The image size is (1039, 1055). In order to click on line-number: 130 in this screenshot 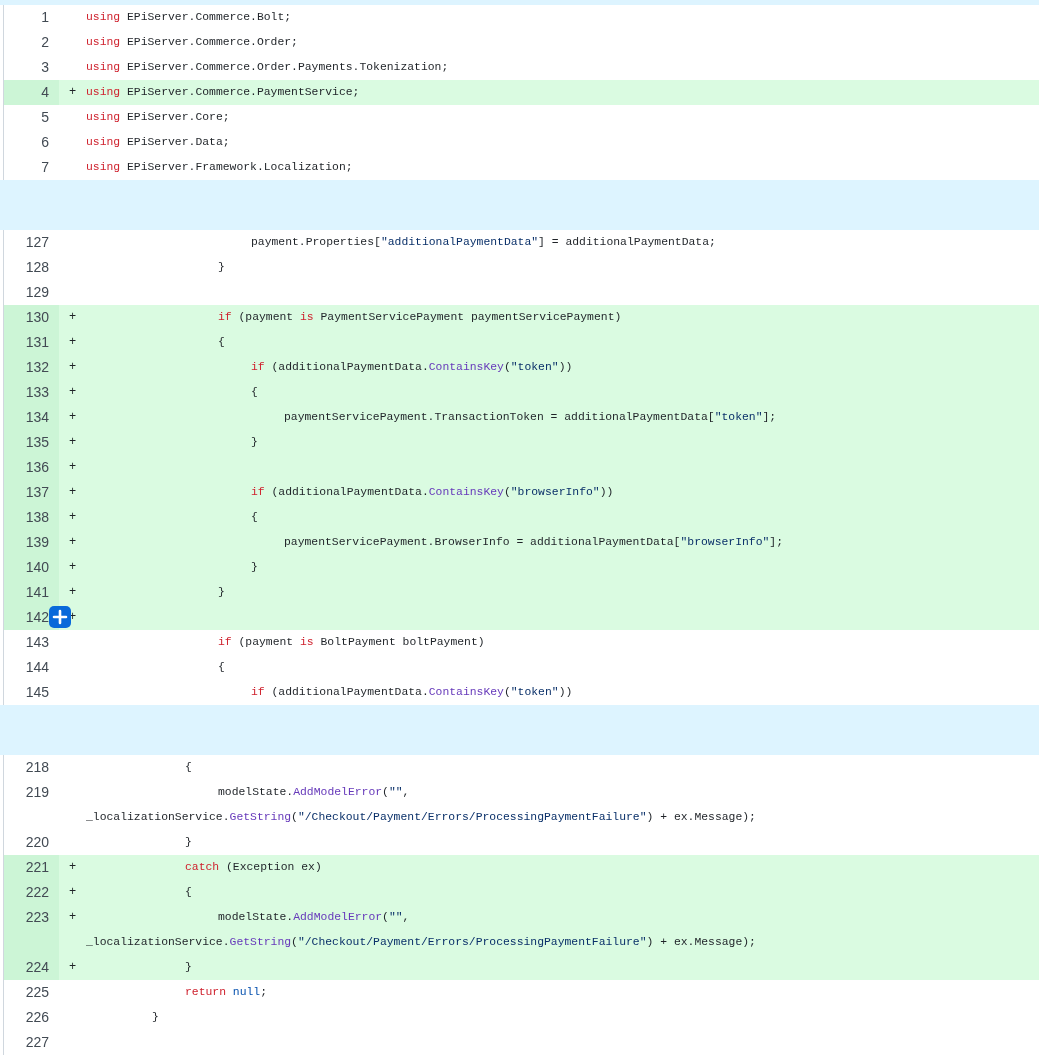, I will do `click(37, 317)`.